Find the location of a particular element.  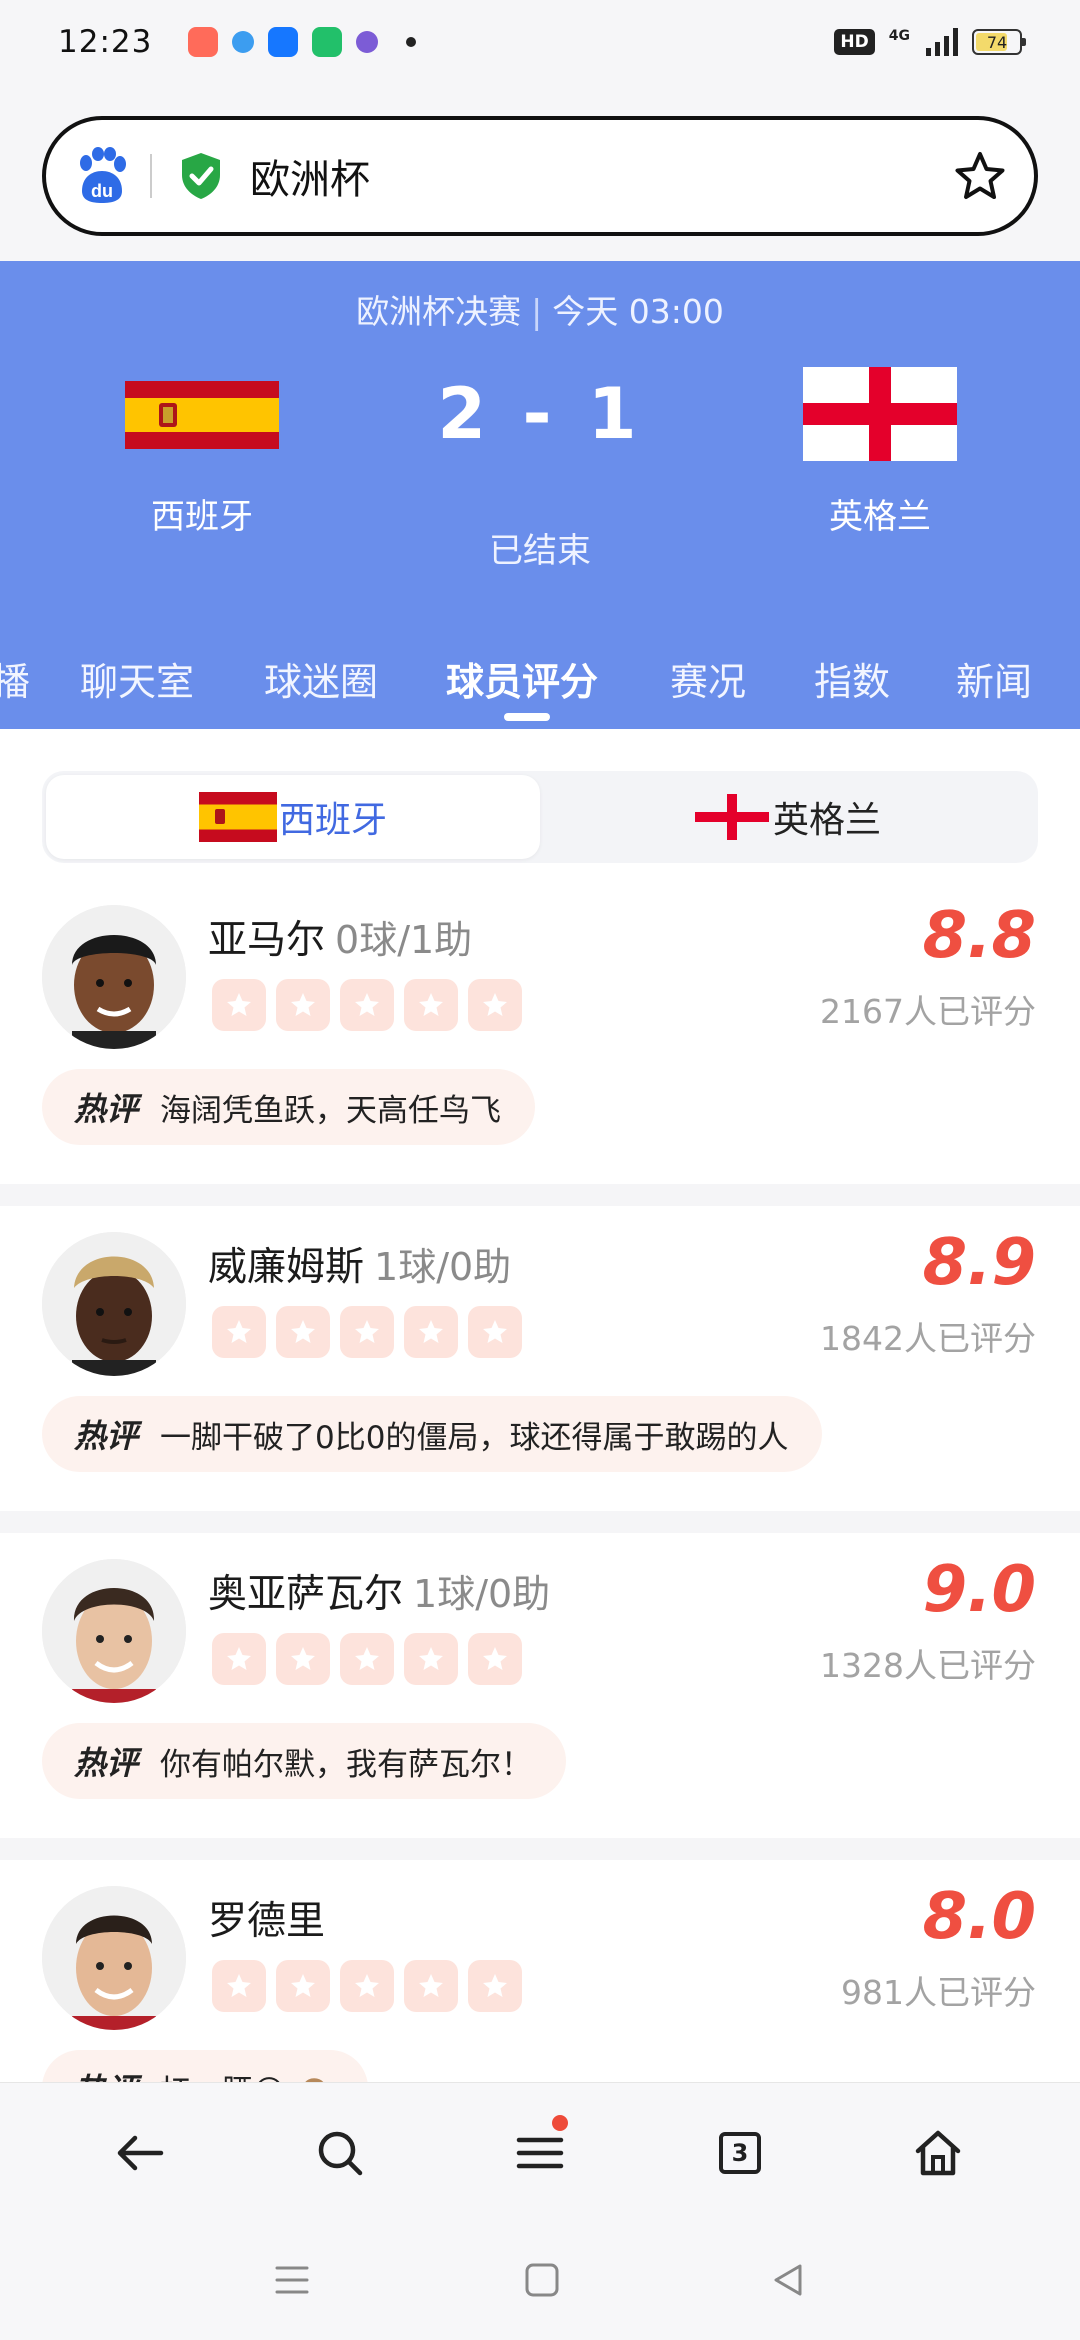

toggle-spain: 西班牙 is located at coordinates (293, 817).